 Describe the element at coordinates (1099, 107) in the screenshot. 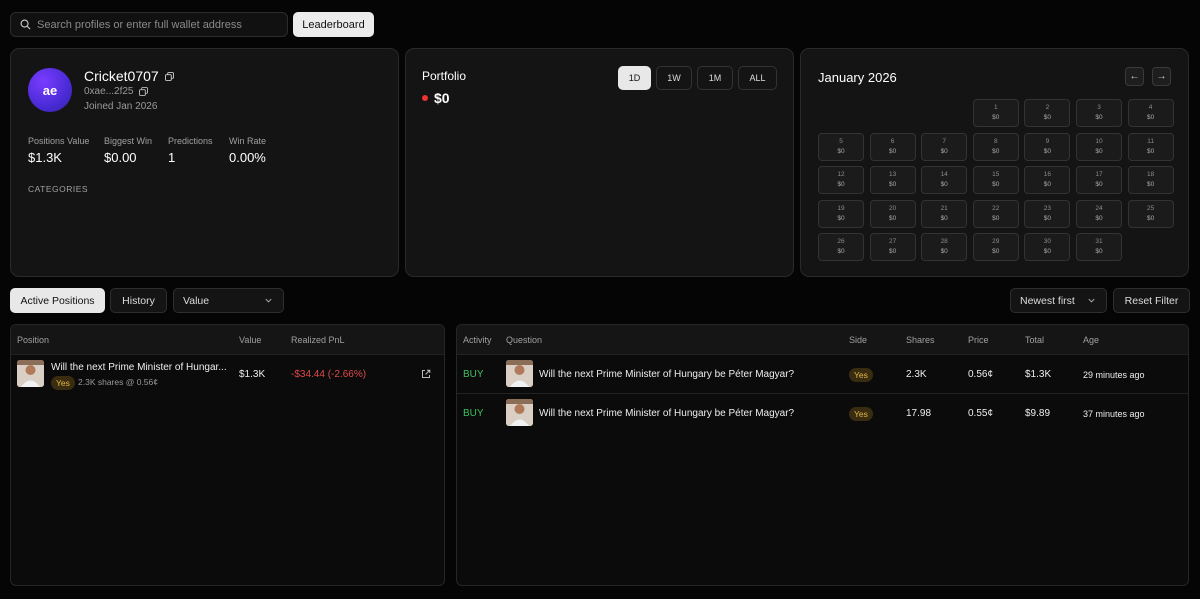

I see `calendar-day-number: 3` at that location.